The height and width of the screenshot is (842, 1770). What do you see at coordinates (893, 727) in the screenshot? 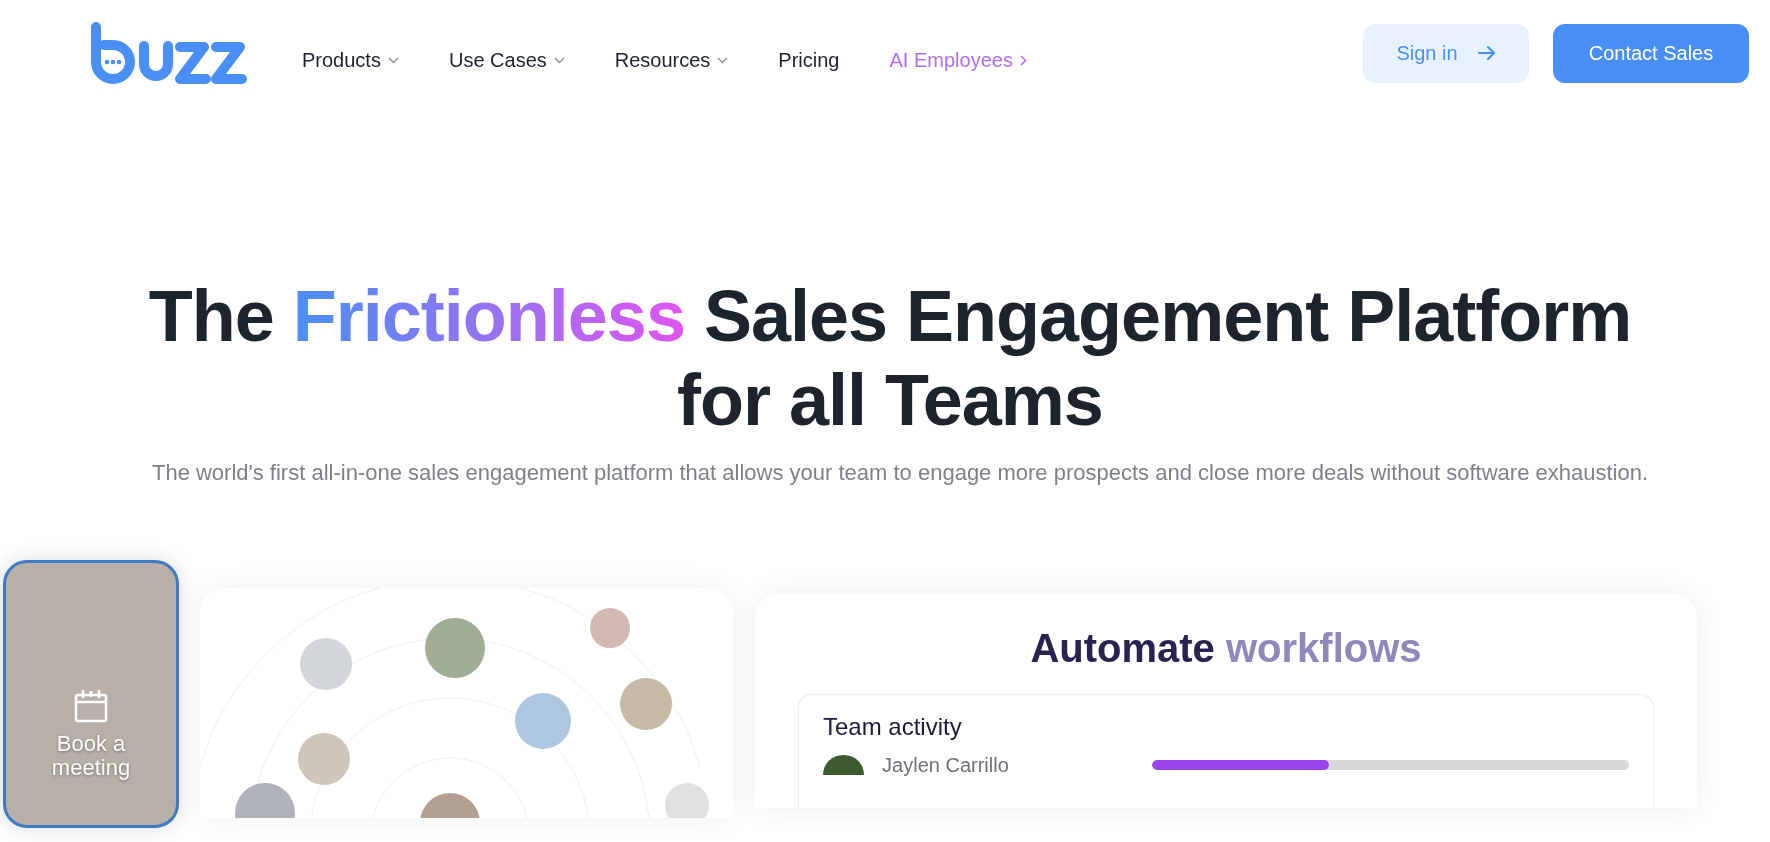
I see `panel-title: Team activity` at bounding box center [893, 727].